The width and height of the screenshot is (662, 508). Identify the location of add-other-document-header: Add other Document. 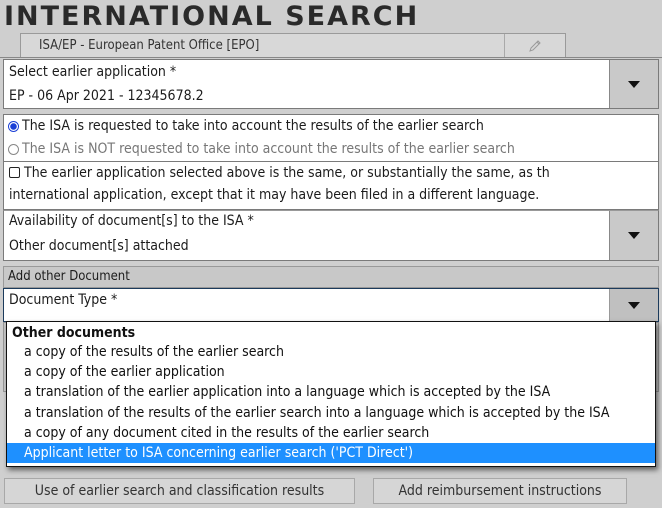
(331, 277).